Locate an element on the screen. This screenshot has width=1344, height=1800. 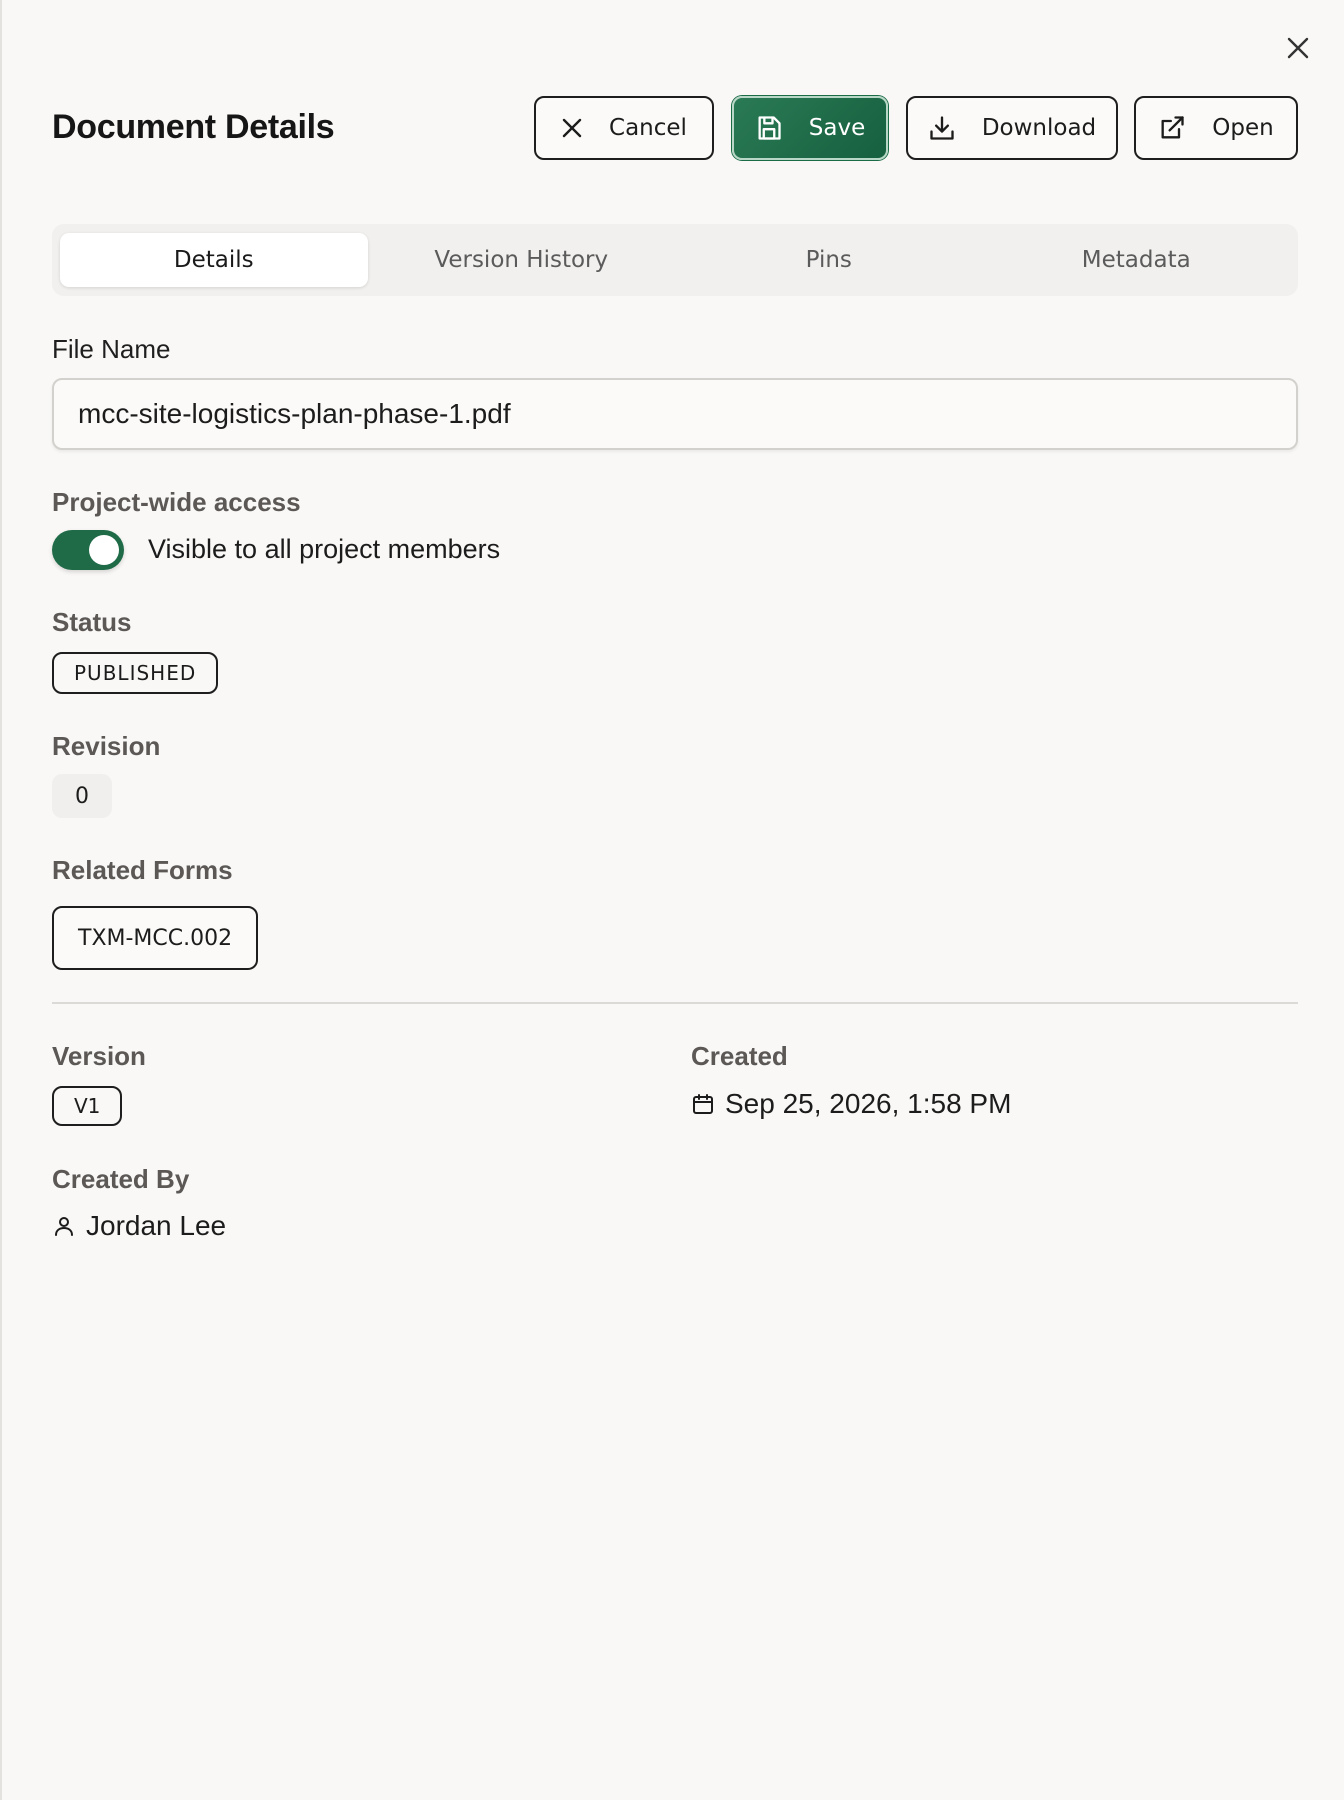
close-button is located at coordinates (1298, 48).